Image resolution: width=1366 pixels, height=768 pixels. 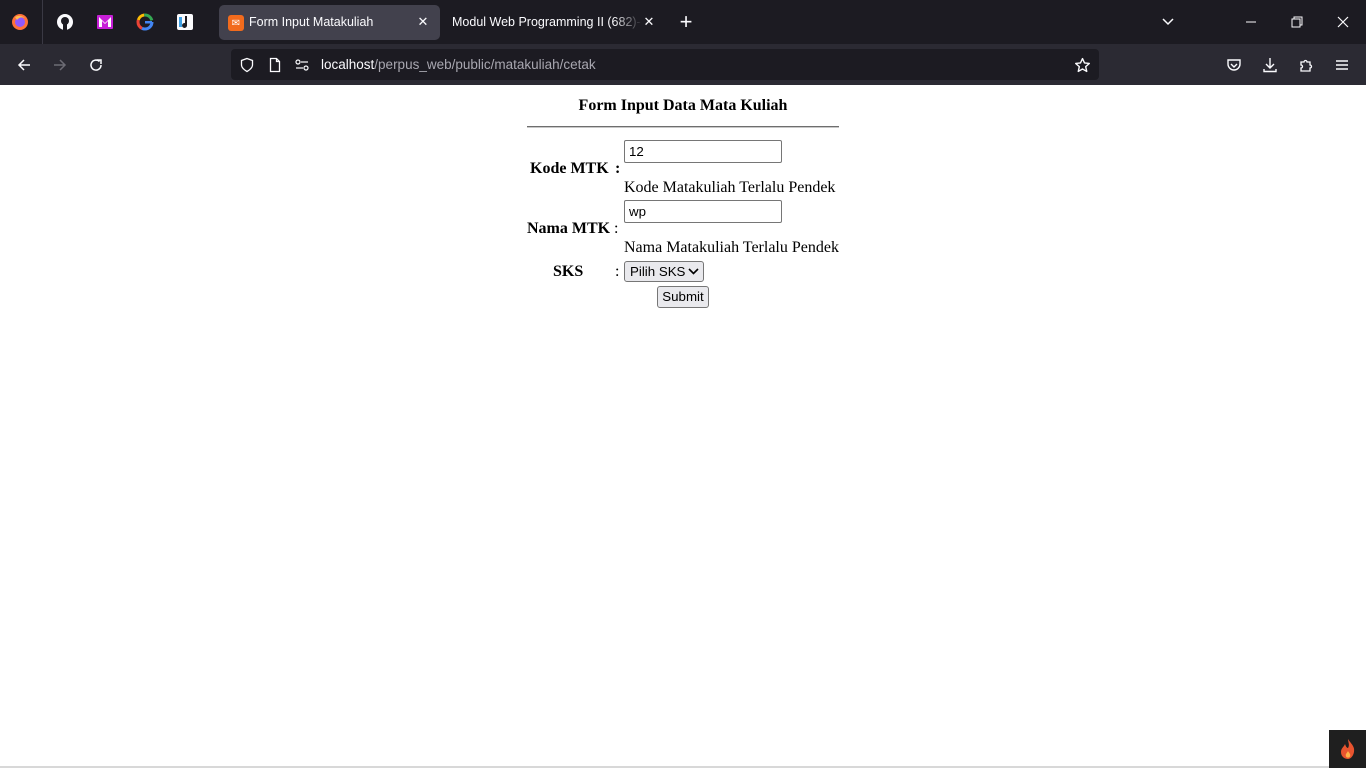 I want to click on pinned-separator, so click(x=42, y=22).